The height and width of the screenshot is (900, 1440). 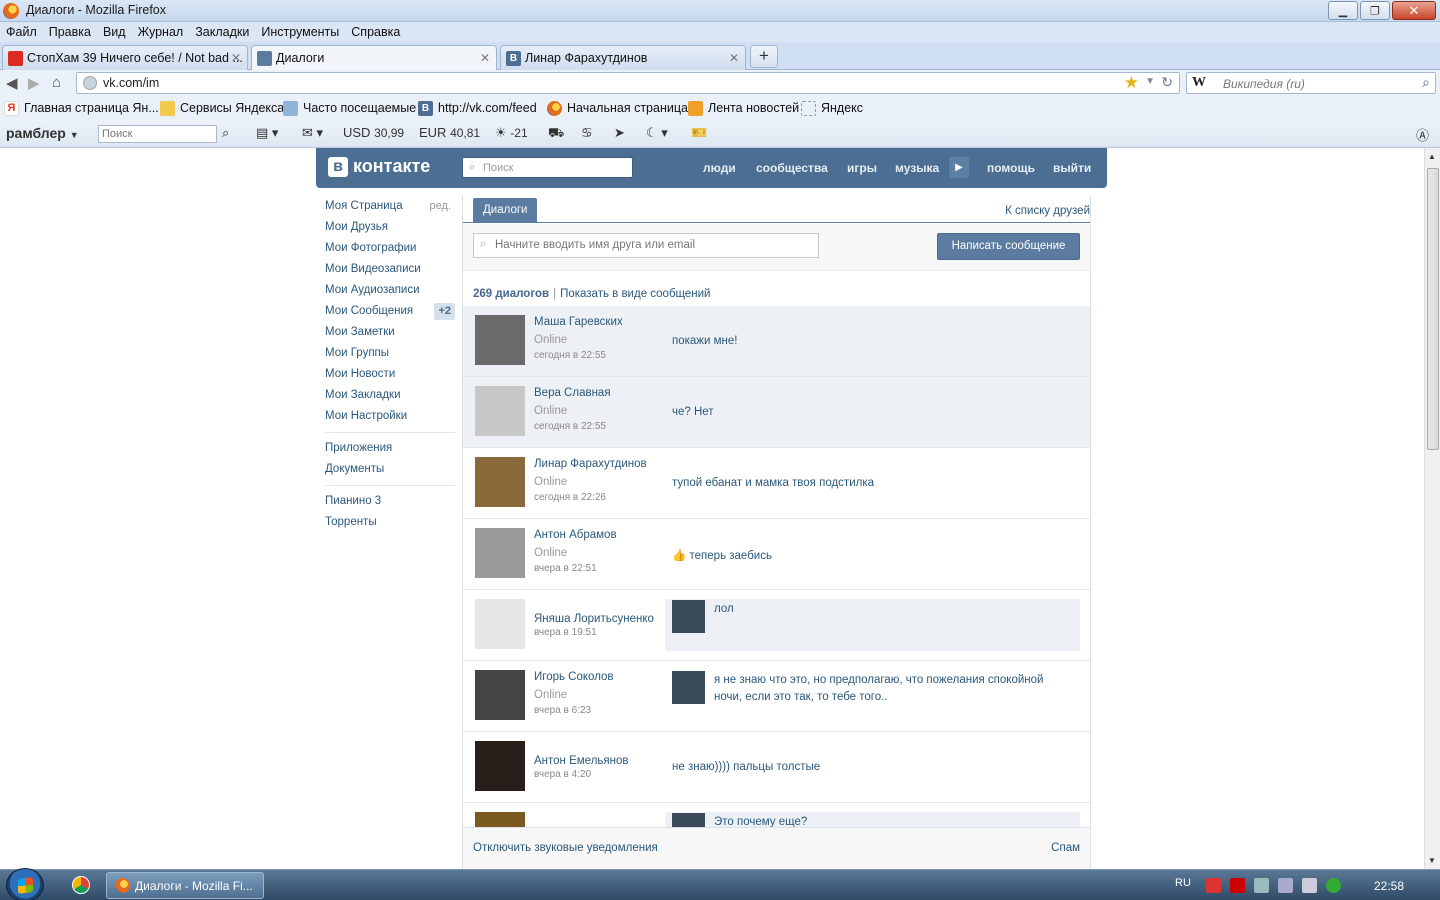 I want to click on bookmark-news-feed: Лента новостей, so click(x=743, y=108).